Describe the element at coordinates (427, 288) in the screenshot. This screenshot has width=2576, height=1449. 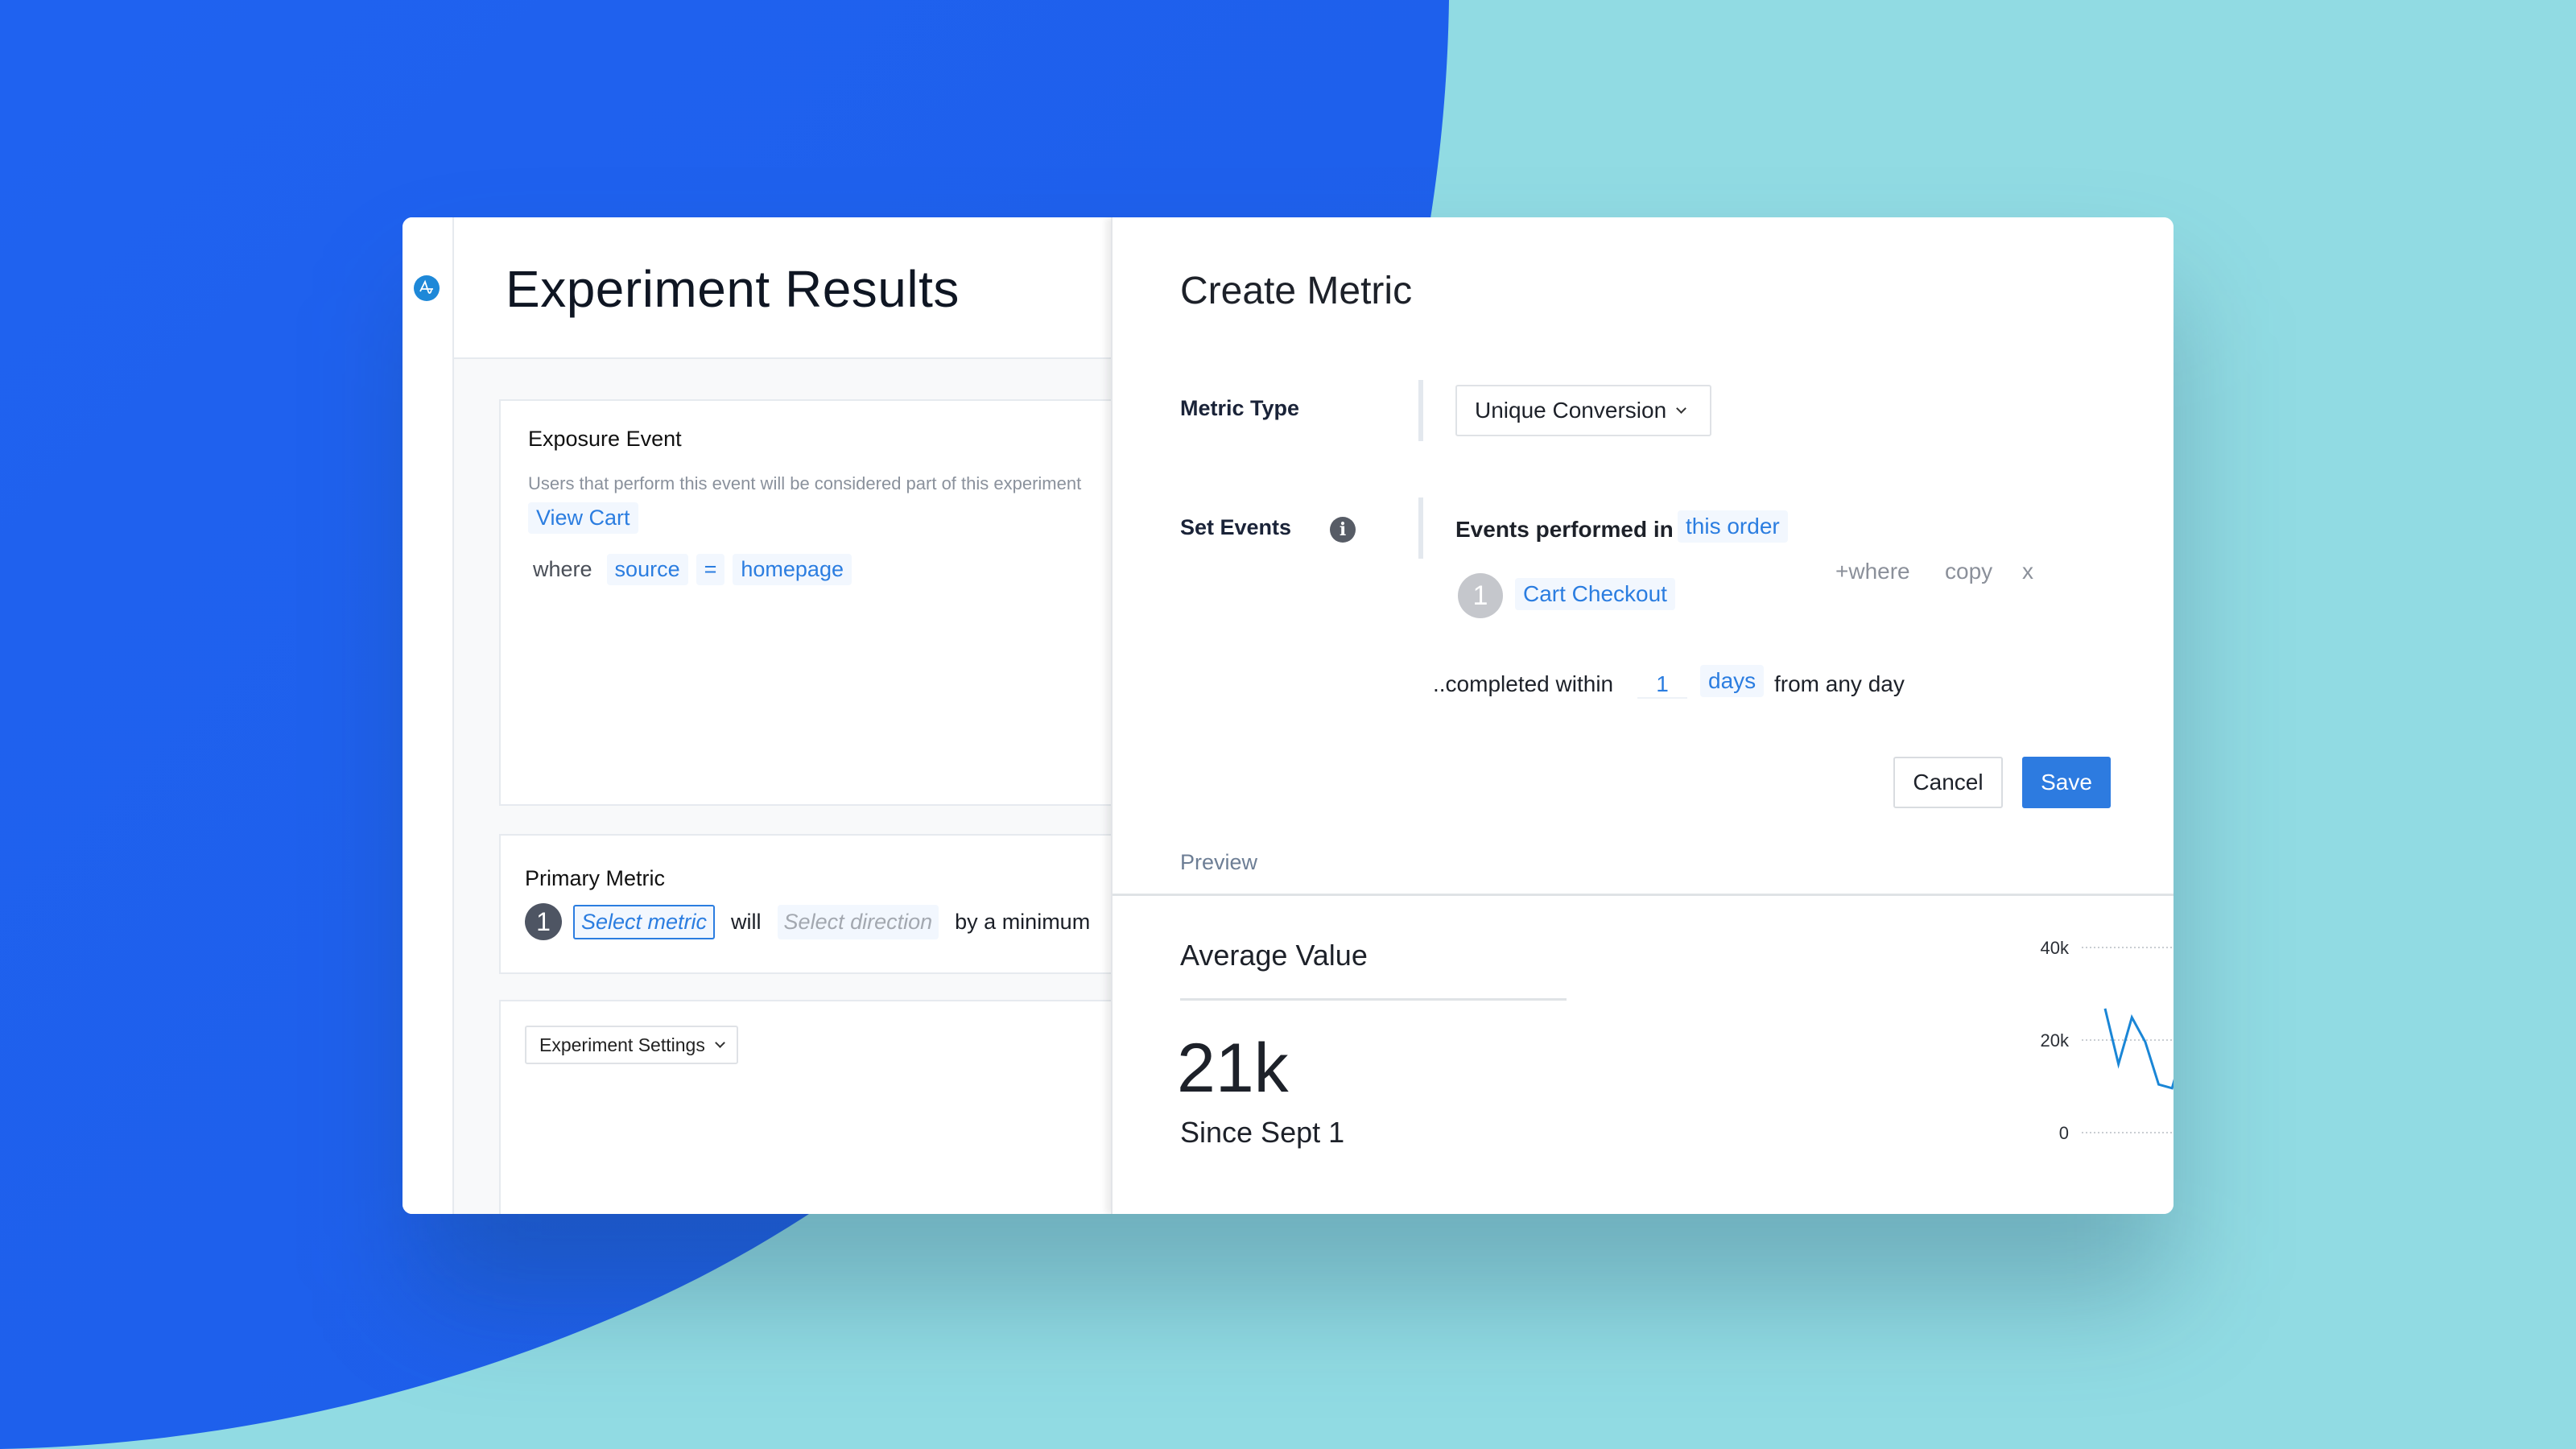
I see `amplitude-logo-icon` at that location.